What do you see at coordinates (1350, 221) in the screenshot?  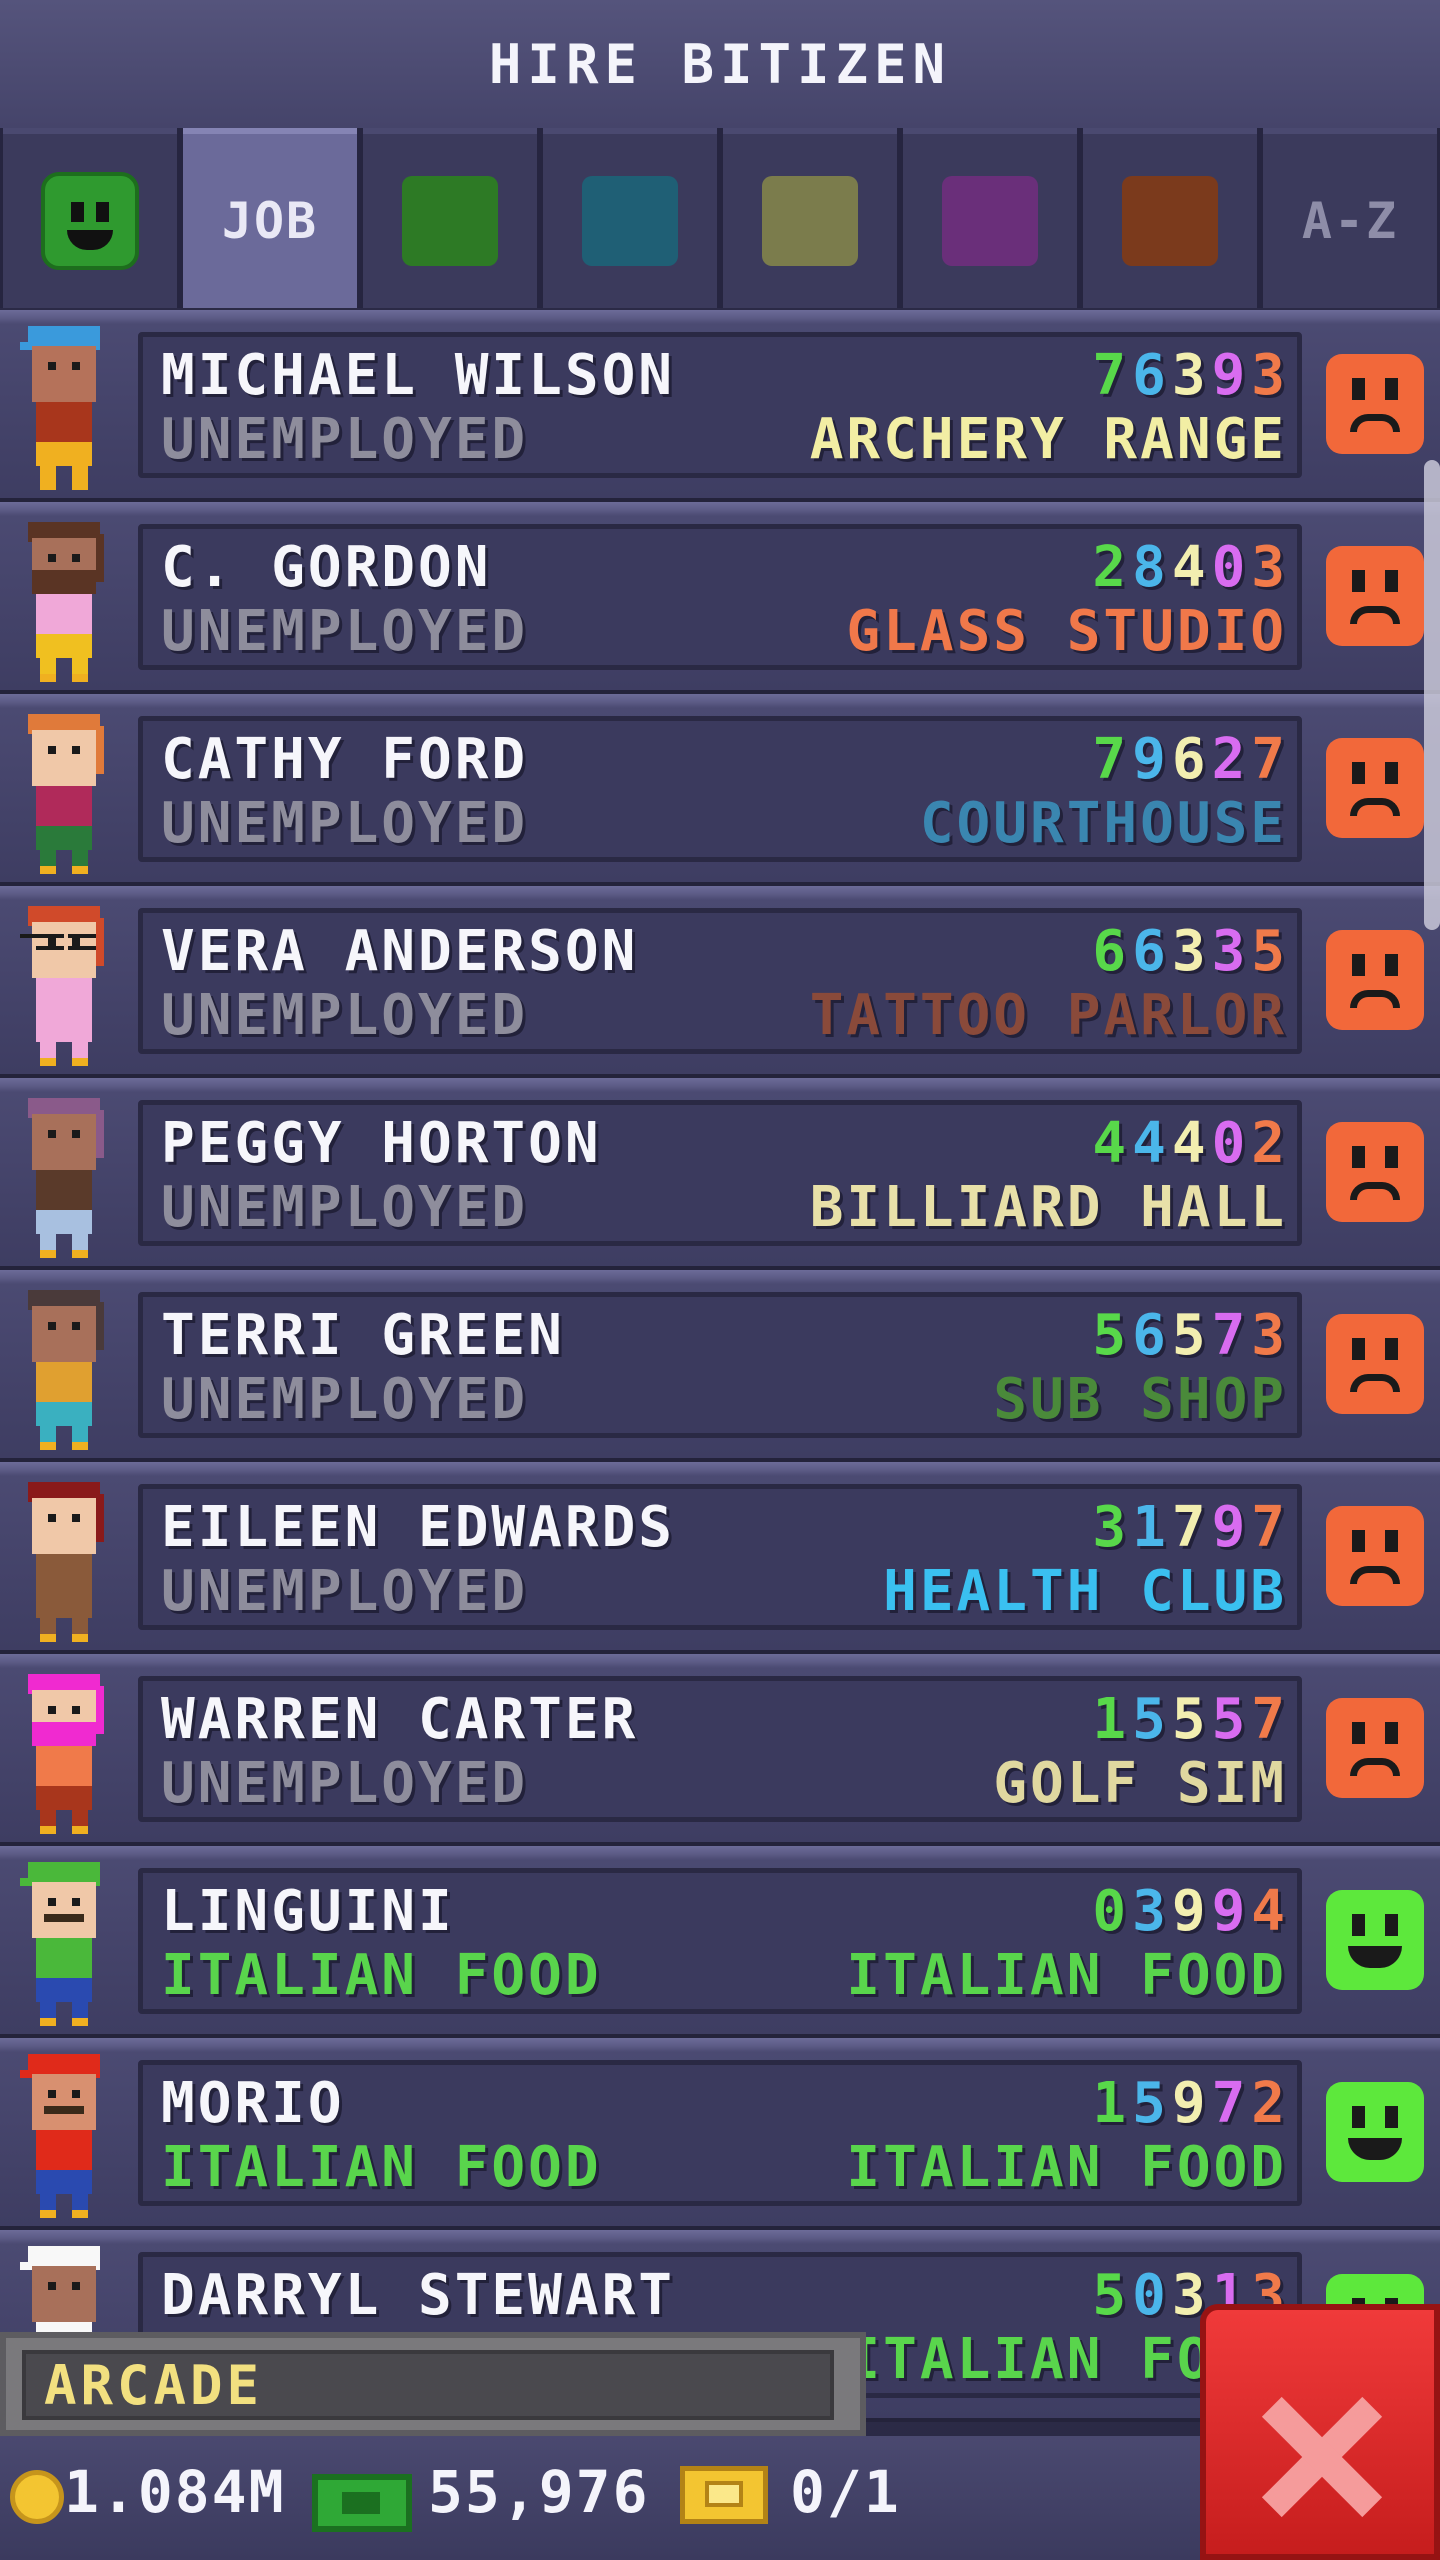 I see `tab-label: A-Z` at bounding box center [1350, 221].